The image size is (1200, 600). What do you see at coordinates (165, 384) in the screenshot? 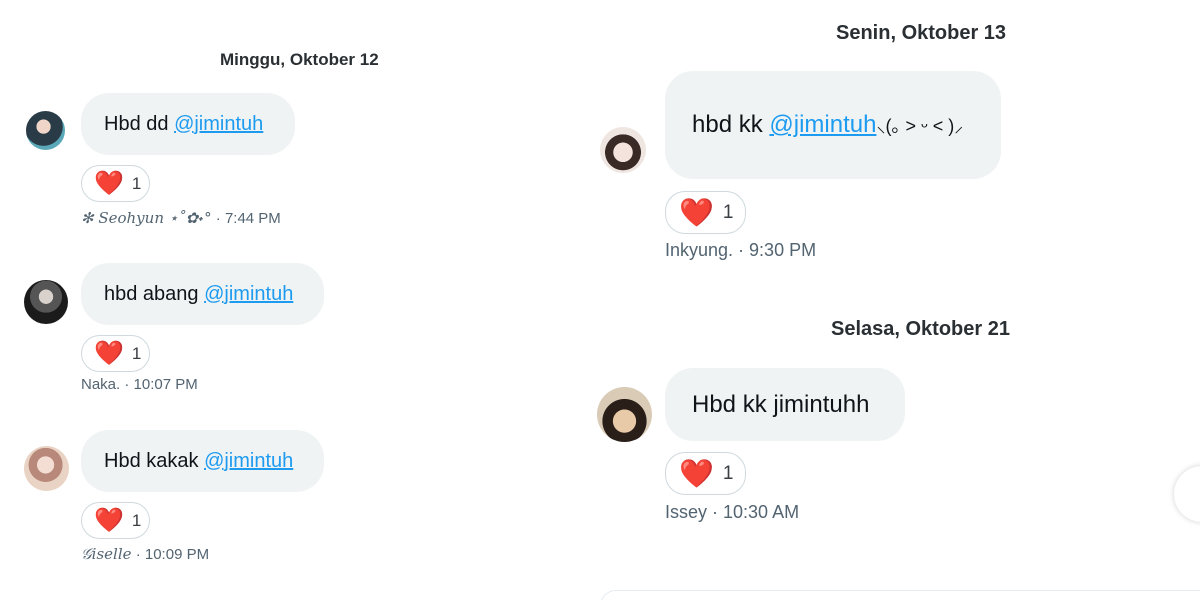
I see `timestamp: 10:07 PM` at bounding box center [165, 384].